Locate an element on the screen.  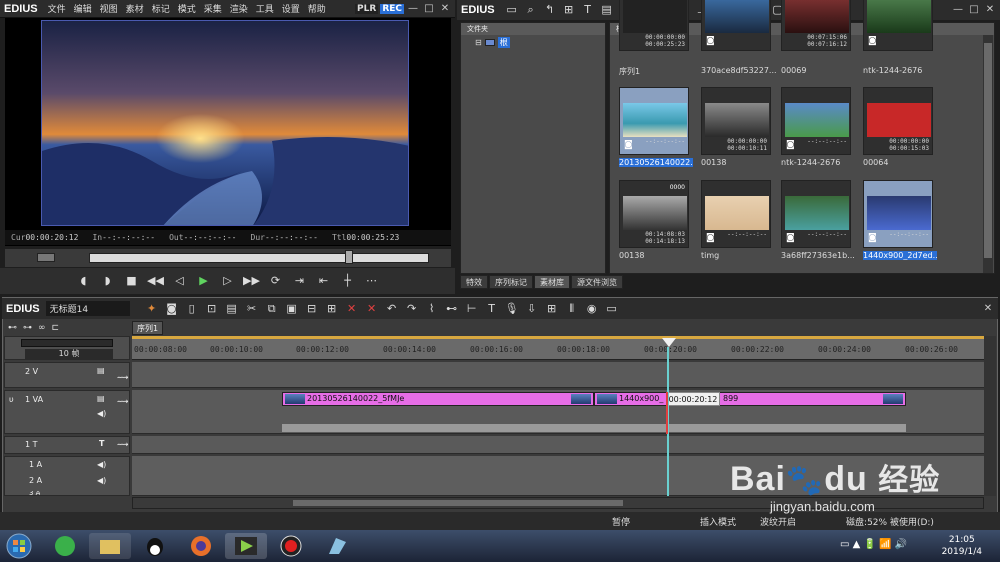
clip-thumb-selected: ◙ --:--:--:-- is located at coordinates (898, 214).